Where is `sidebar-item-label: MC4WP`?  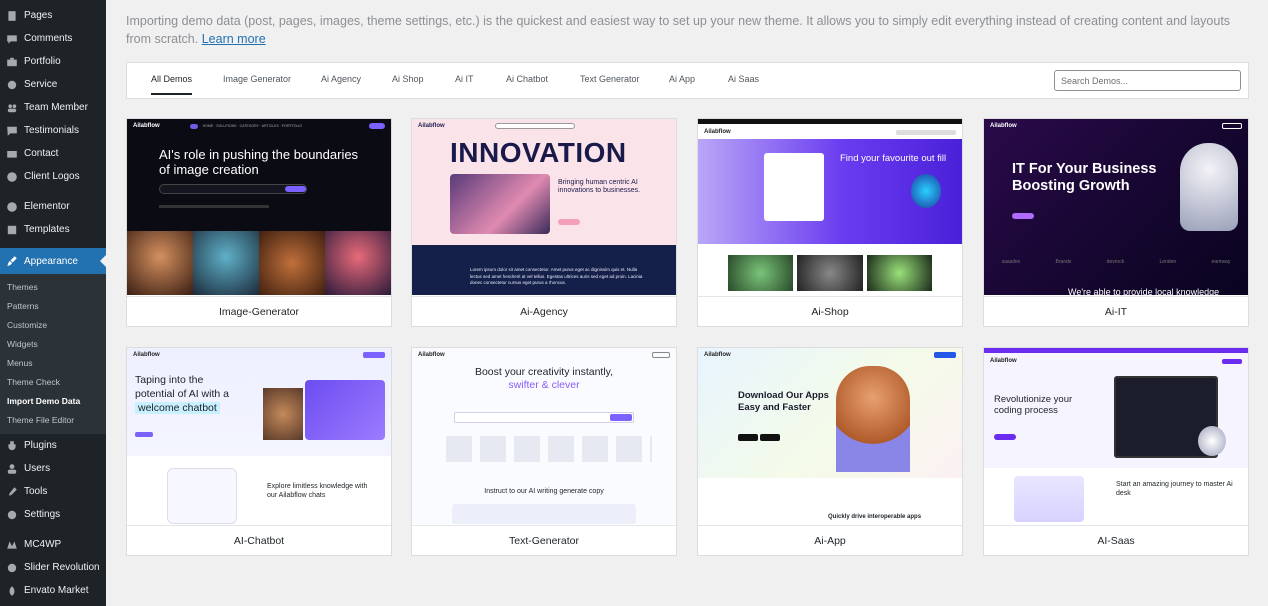 sidebar-item-label: MC4WP is located at coordinates (43, 544).